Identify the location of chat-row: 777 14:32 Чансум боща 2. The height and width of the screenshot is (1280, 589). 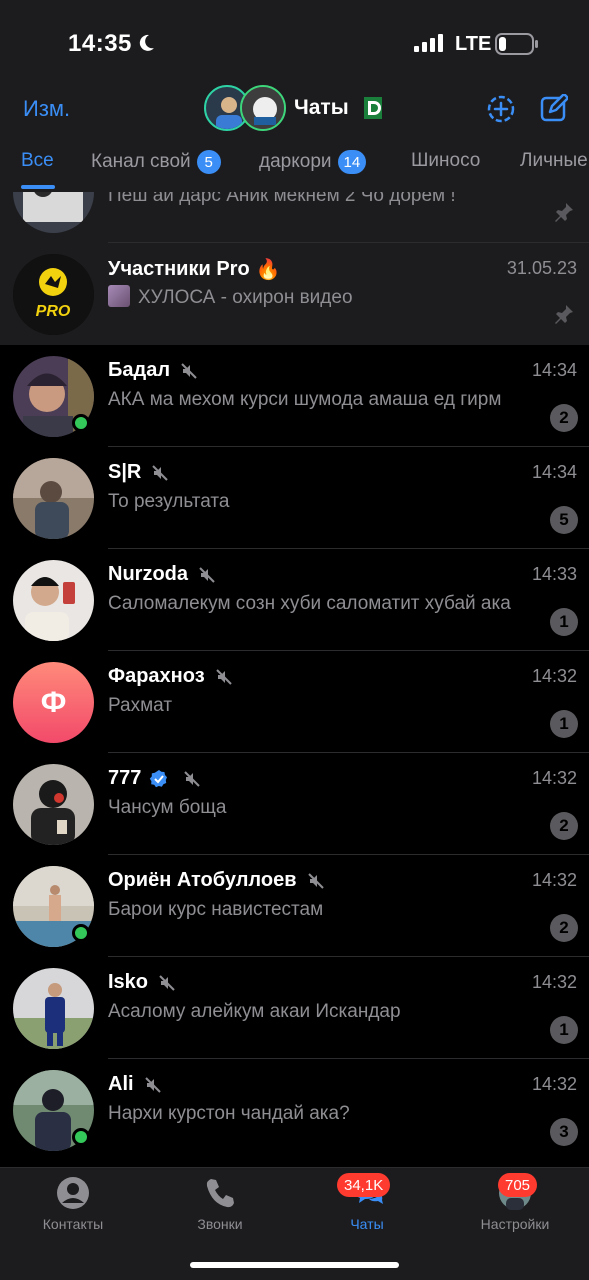
(294, 804).